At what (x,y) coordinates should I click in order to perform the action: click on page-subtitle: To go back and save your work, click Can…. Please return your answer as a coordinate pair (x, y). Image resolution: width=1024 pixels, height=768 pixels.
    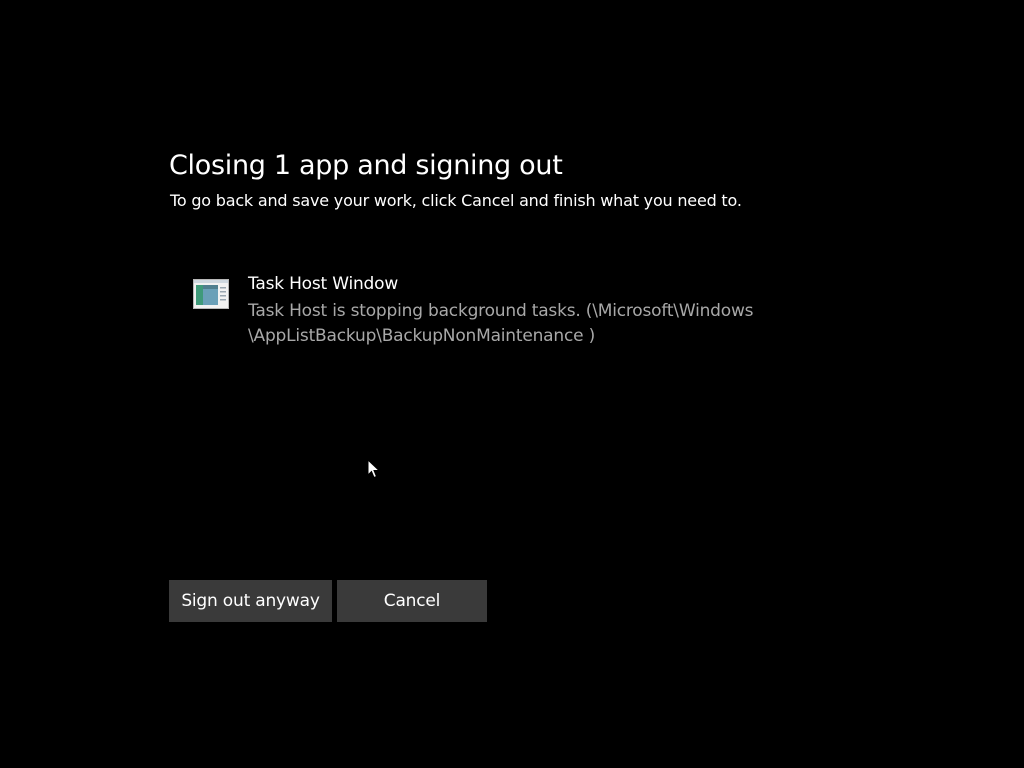
    Looking at the image, I should click on (456, 200).